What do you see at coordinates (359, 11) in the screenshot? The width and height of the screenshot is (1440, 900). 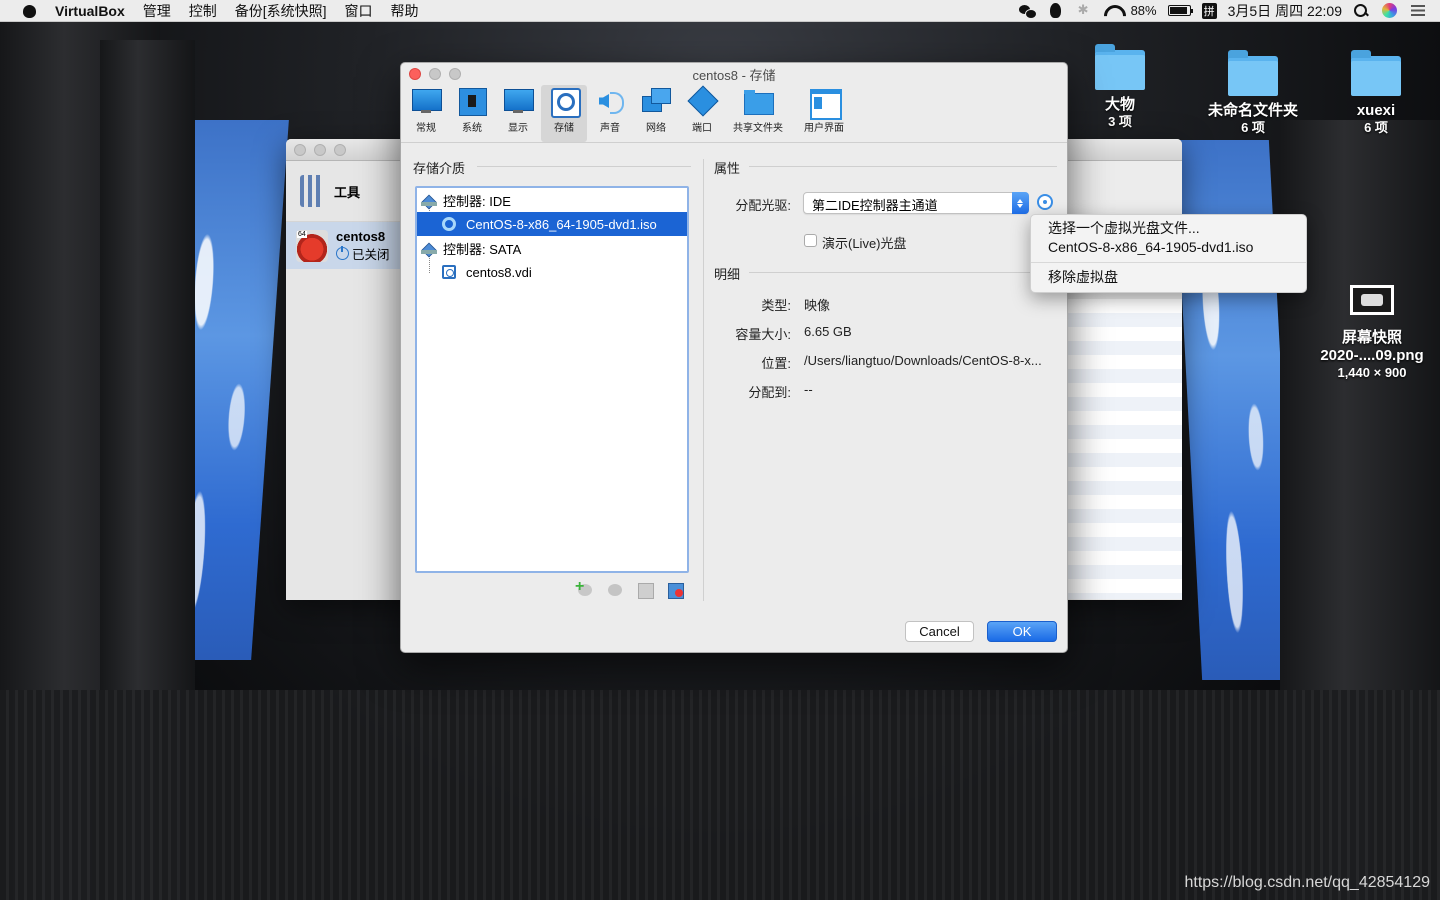 I see `menu-window: 窗口` at bounding box center [359, 11].